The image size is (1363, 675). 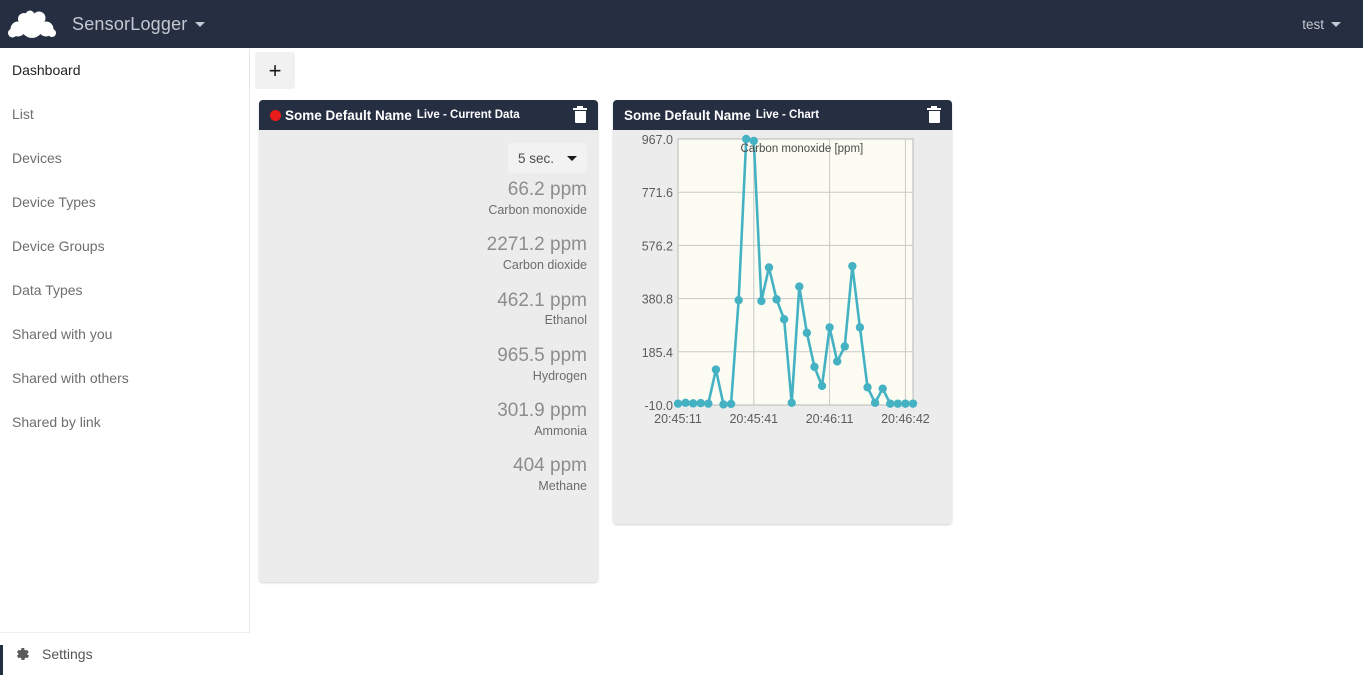 What do you see at coordinates (54, 202) in the screenshot?
I see `sidebar-item-label: Device Types` at bounding box center [54, 202].